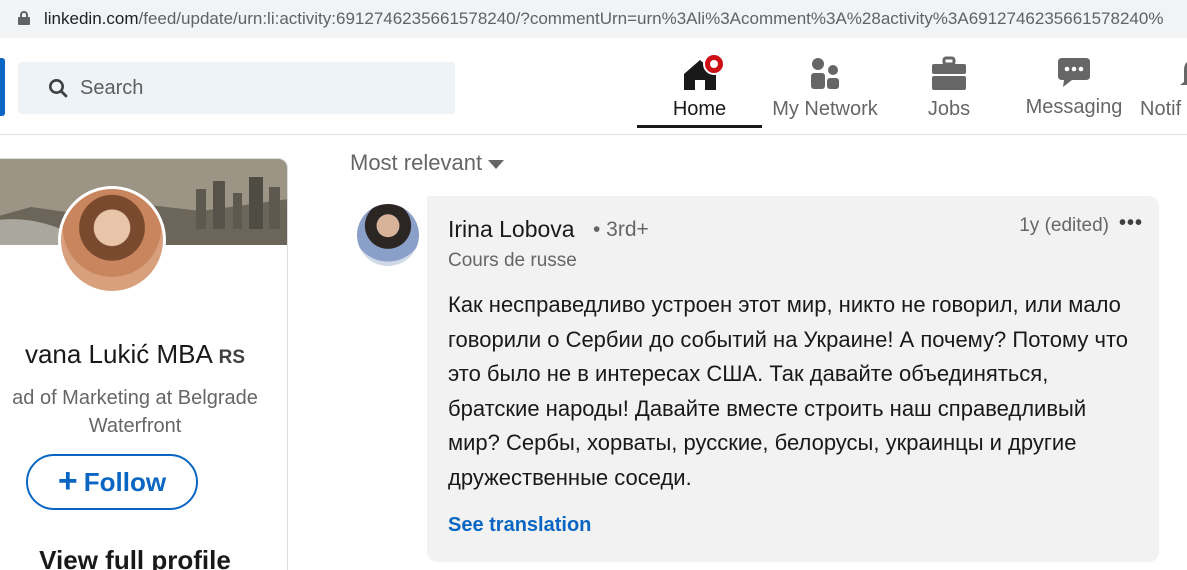 The image size is (1187, 570). Describe the element at coordinates (496, 164) in the screenshot. I see `caret-down-icon` at that location.